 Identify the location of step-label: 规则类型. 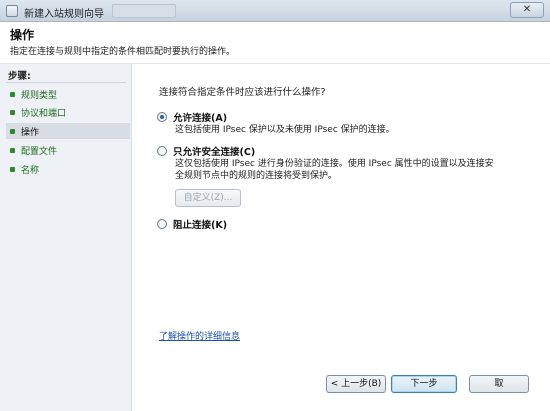
(39, 95).